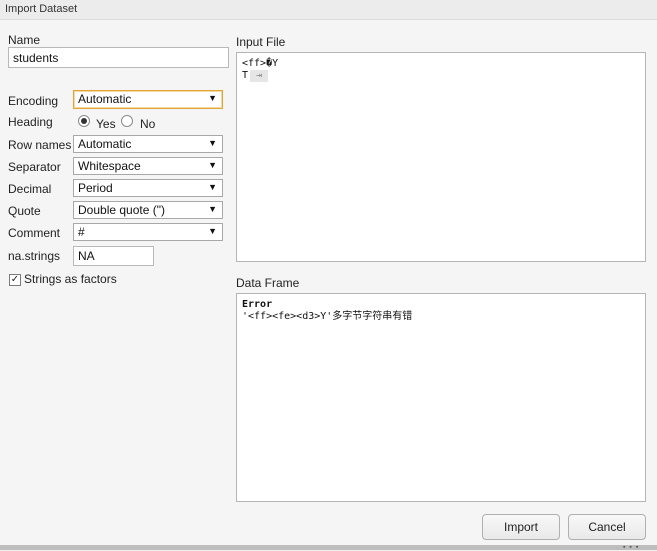 The height and width of the screenshot is (551, 657). I want to click on name-input: students, so click(118, 57).